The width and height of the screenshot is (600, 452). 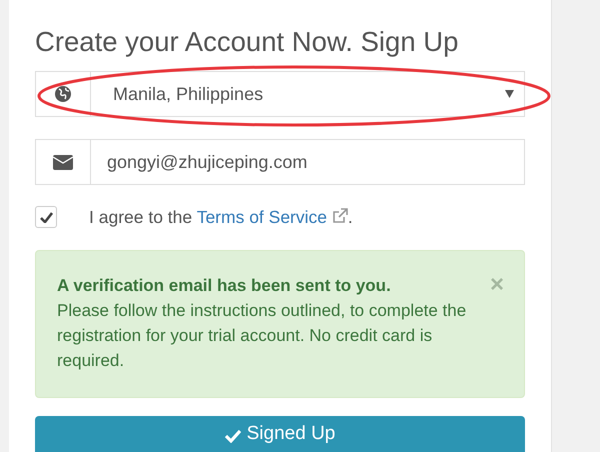 What do you see at coordinates (340, 216) in the screenshot?
I see `external-link-icon` at bounding box center [340, 216].